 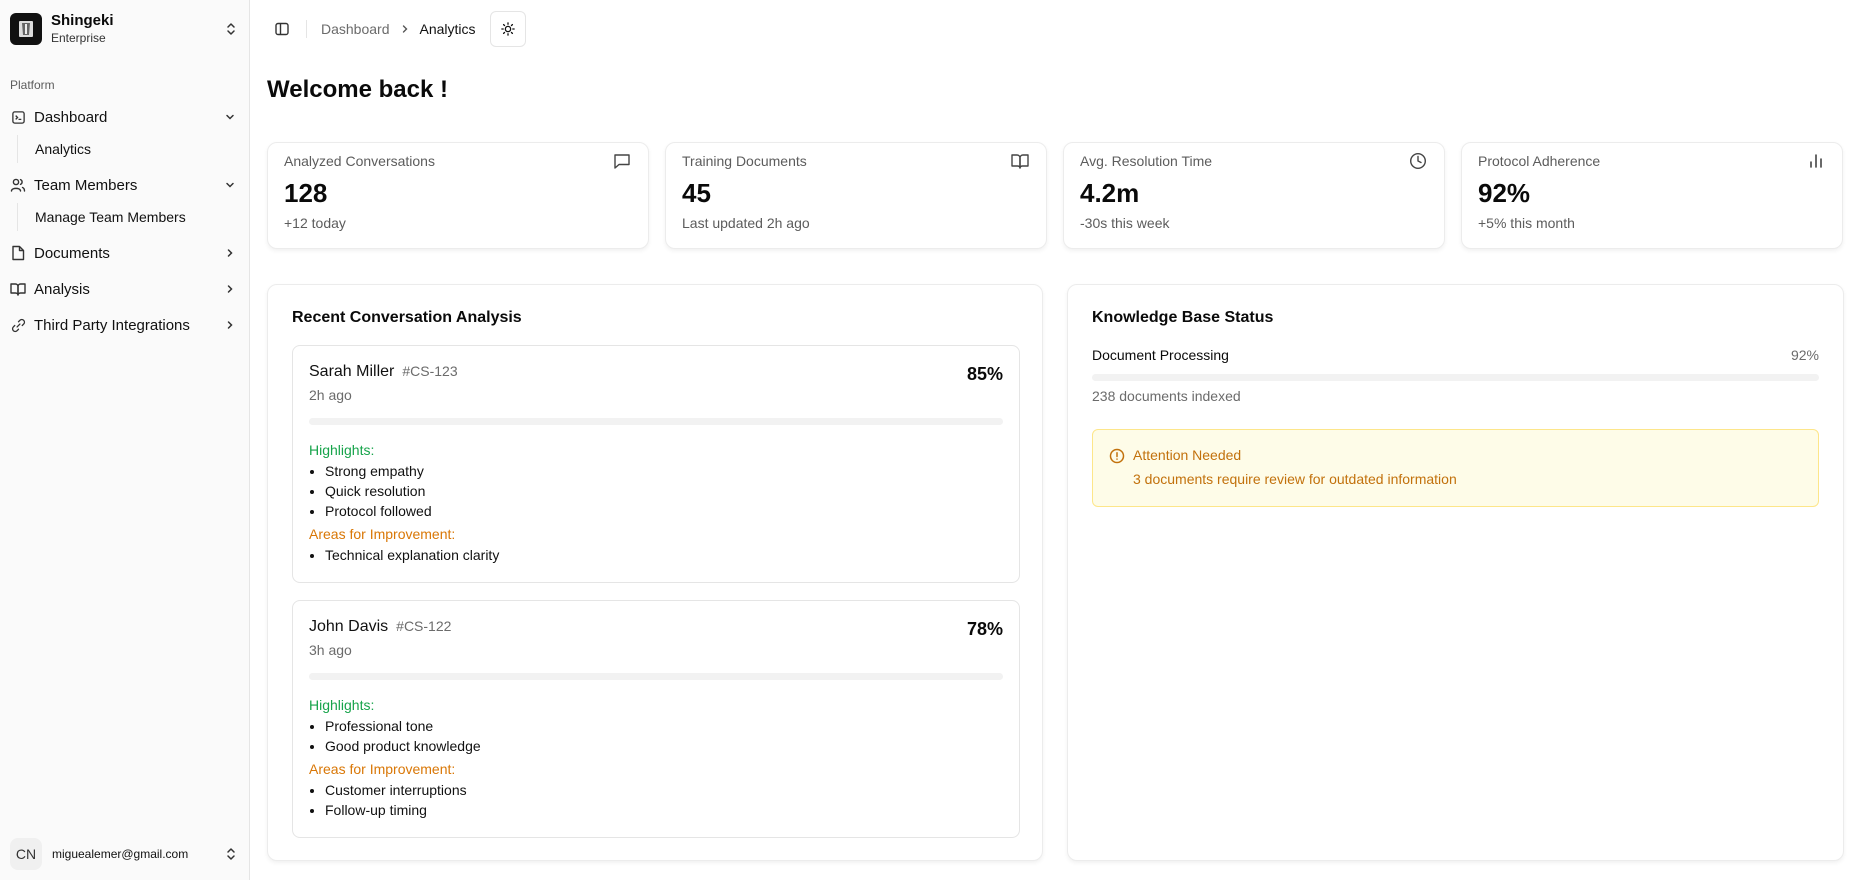 I want to click on stat-subtext: +5% this month, so click(x=1526, y=223).